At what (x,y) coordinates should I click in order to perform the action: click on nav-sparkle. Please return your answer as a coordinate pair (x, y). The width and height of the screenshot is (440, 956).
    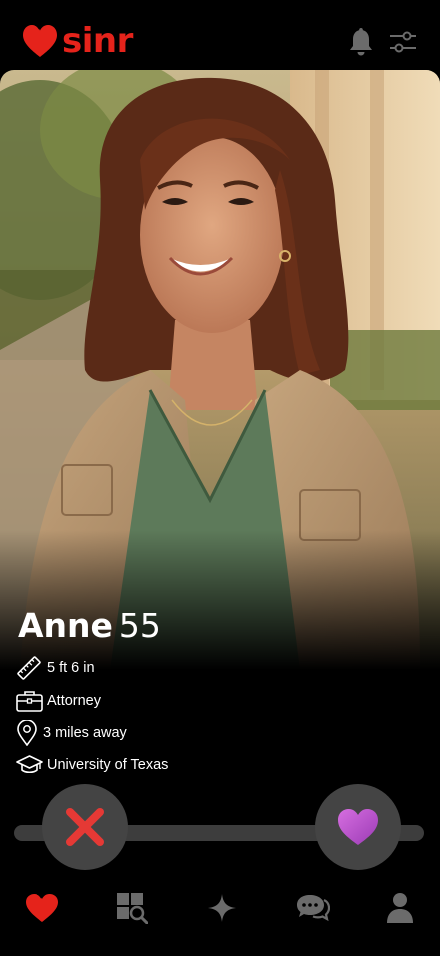
    Looking at the image, I should click on (222, 908).